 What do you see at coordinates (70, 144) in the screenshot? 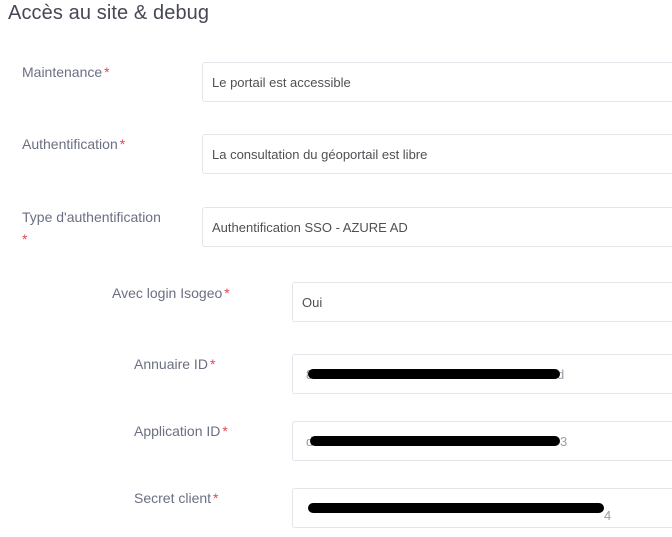
I see `authentification-label-text: Authentification` at bounding box center [70, 144].